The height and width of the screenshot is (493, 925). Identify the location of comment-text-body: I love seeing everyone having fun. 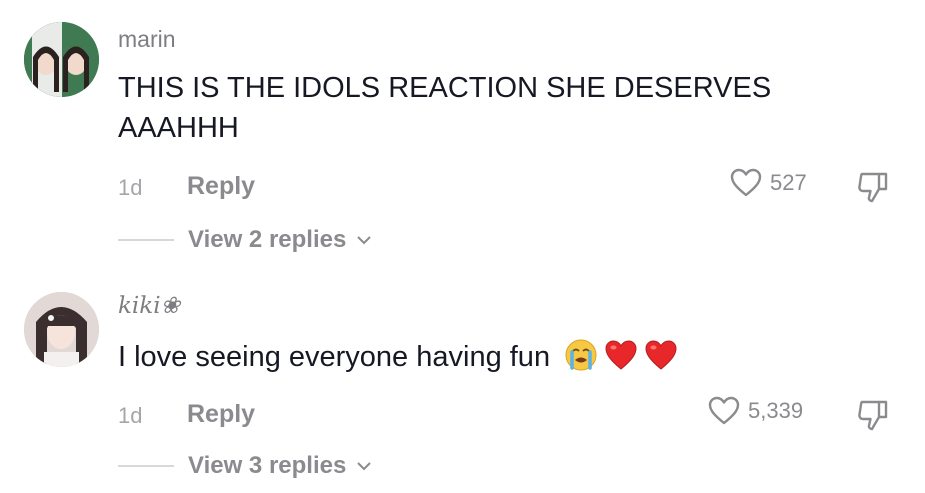
(334, 357).